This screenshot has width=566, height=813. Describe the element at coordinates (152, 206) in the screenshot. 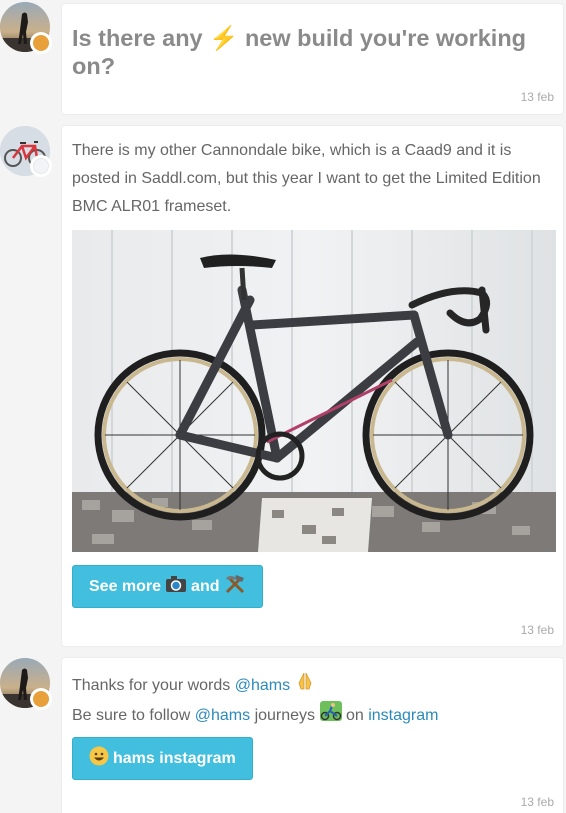

I see `text-line: BMC ALR01 frameset.` at that location.